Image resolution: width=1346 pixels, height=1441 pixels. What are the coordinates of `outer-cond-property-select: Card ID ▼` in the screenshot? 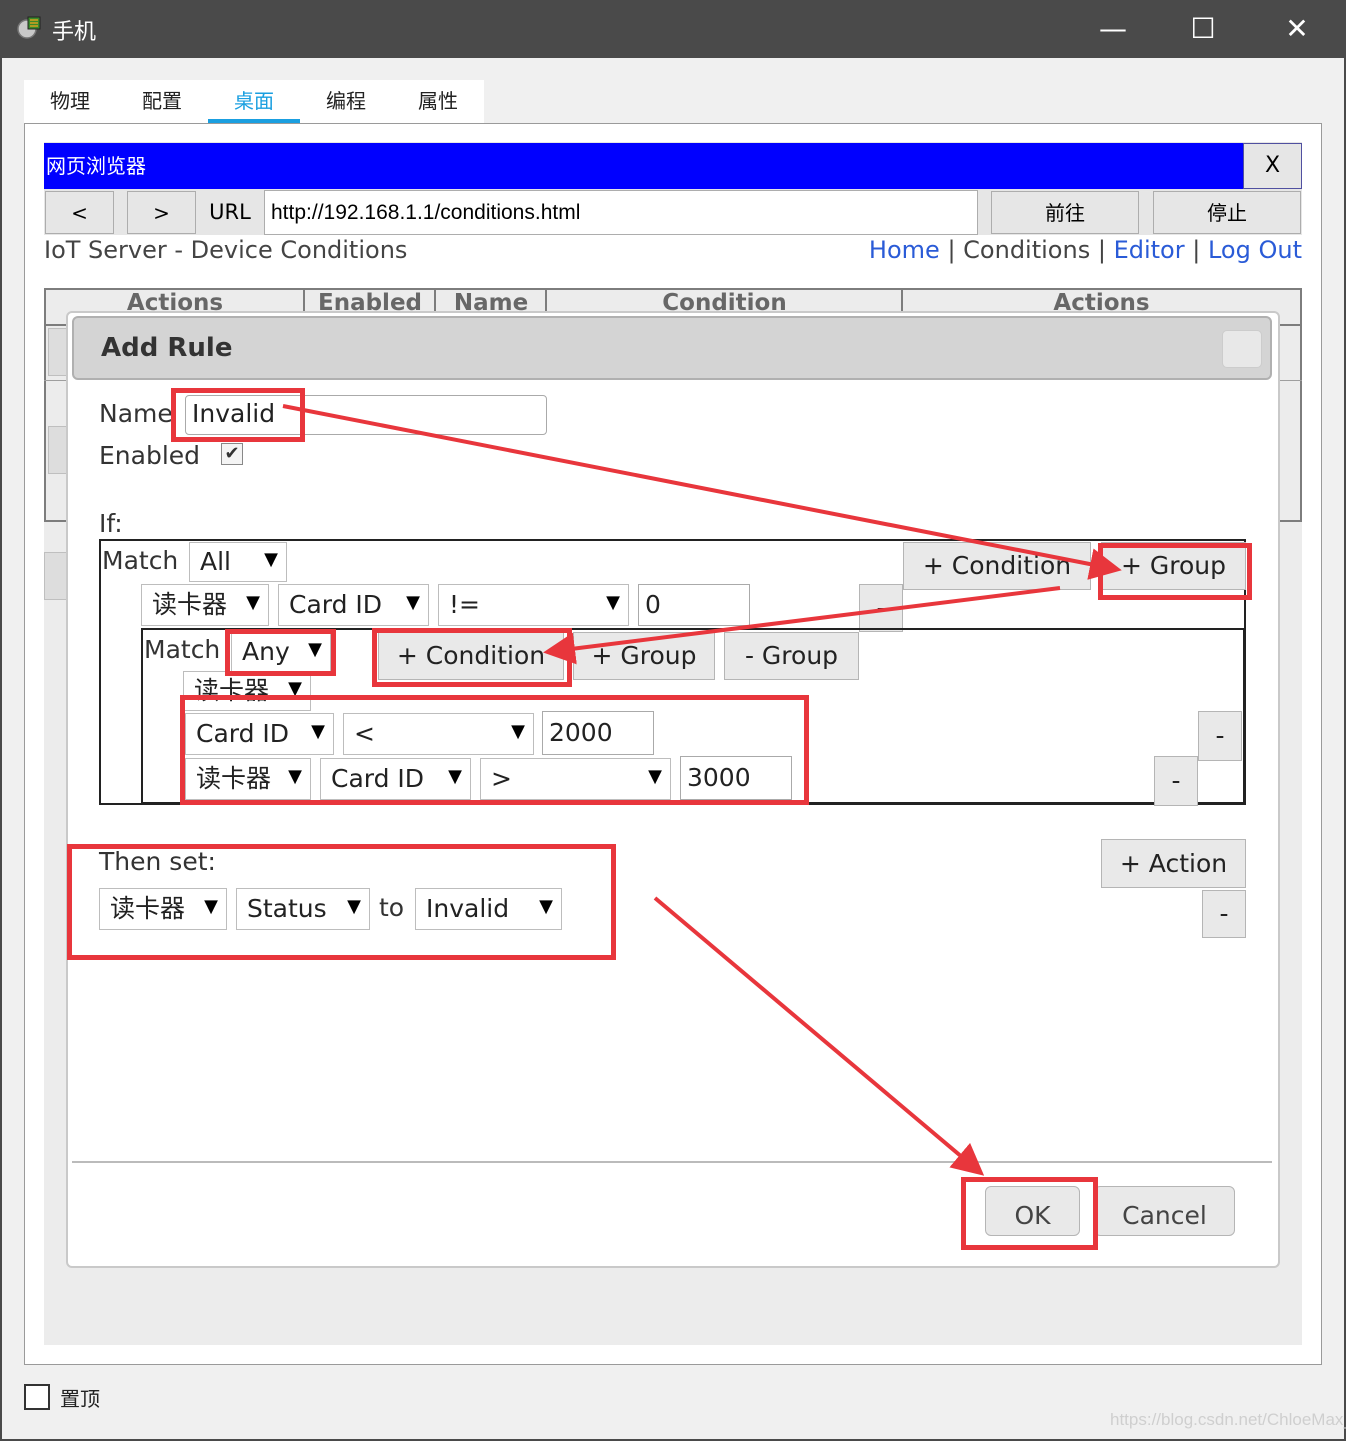 It's located at (353, 605).